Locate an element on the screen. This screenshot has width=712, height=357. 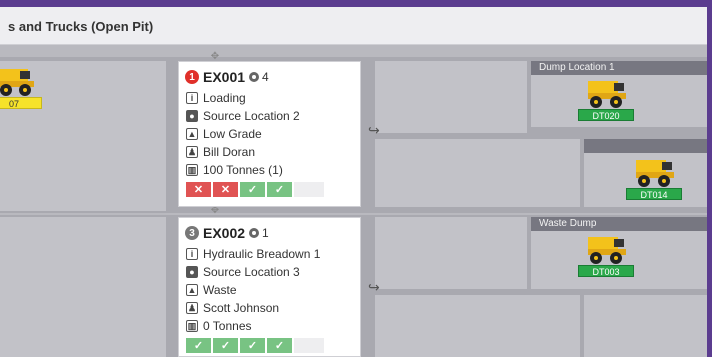
operator-row: ♟ Scott Johnson is located at coordinates (232, 308).